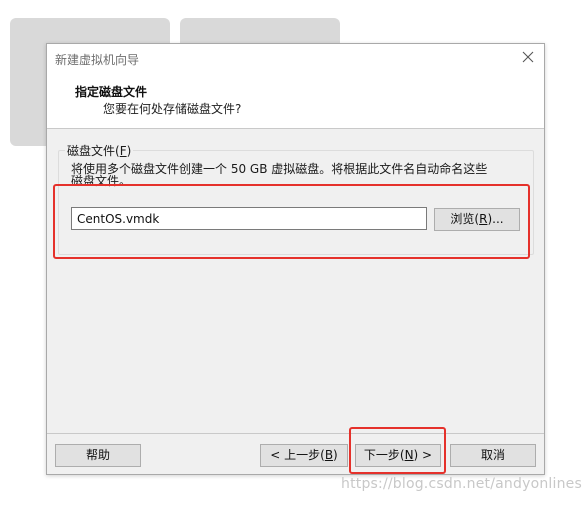 The height and width of the screenshot is (505, 588). What do you see at coordinates (295, 58) in the screenshot?
I see `title-bar: 新建虚拟机向导` at bounding box center [295, 58].